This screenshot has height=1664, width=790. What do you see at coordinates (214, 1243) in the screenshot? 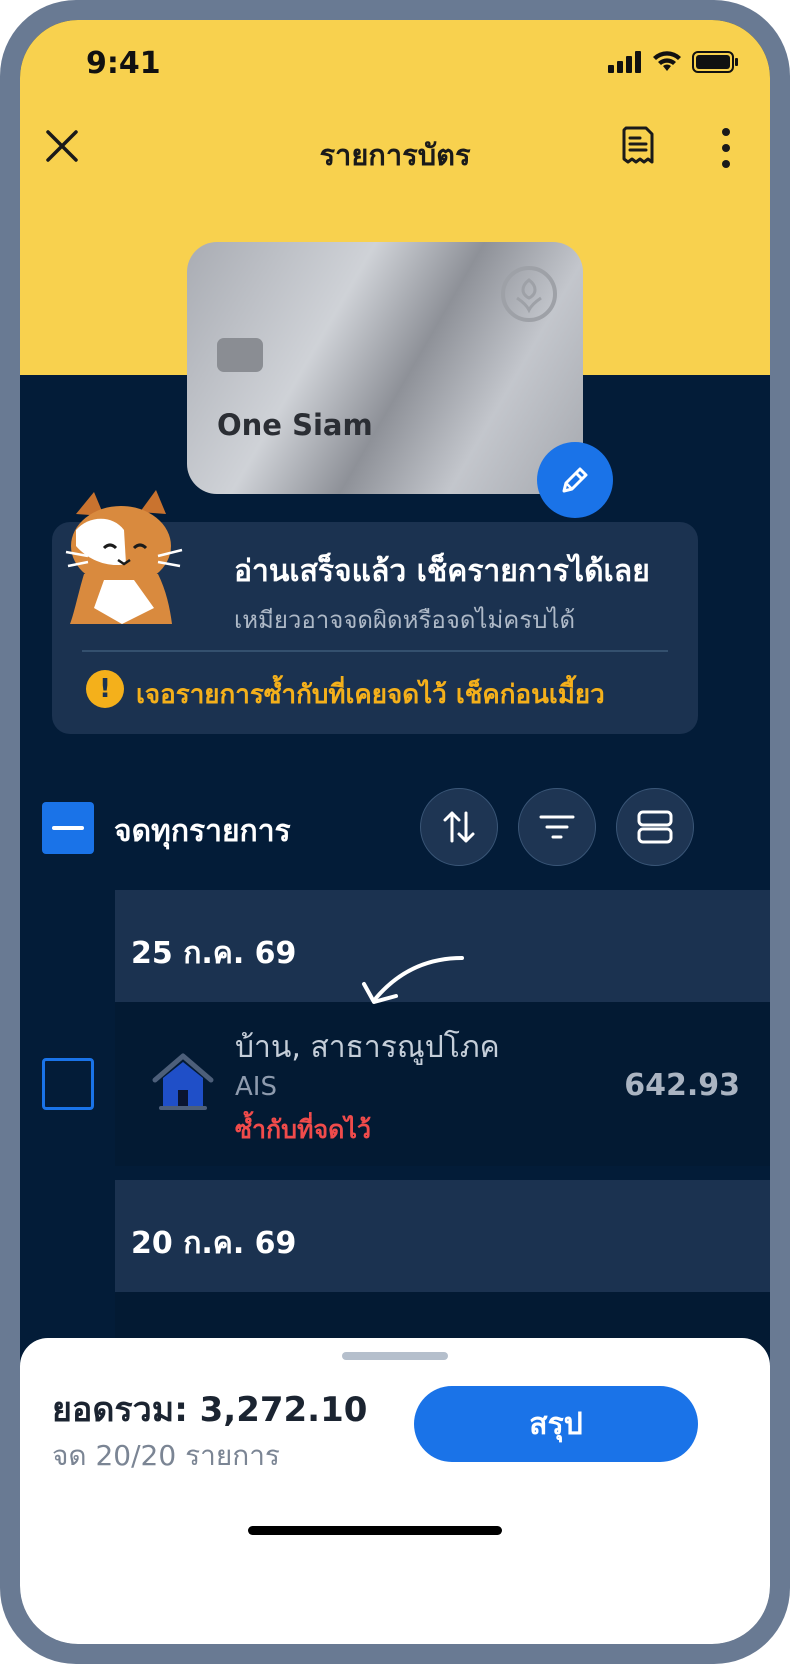
I see `date-label: 20 ก.ค. 69` at bounding box center [214, 1243].